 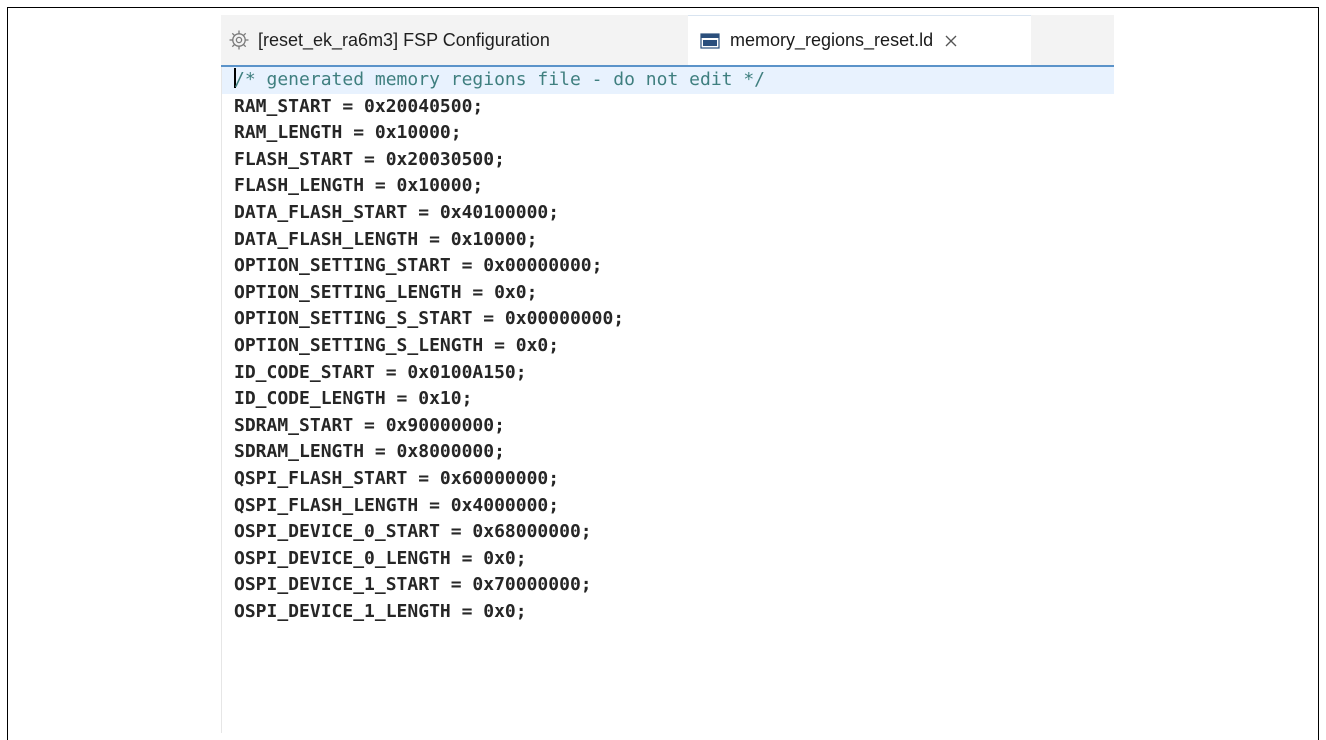 I want to click on code-line: OPTION_SETTING_S_LENGTH = 0x0;, so click(x=397, y=345).